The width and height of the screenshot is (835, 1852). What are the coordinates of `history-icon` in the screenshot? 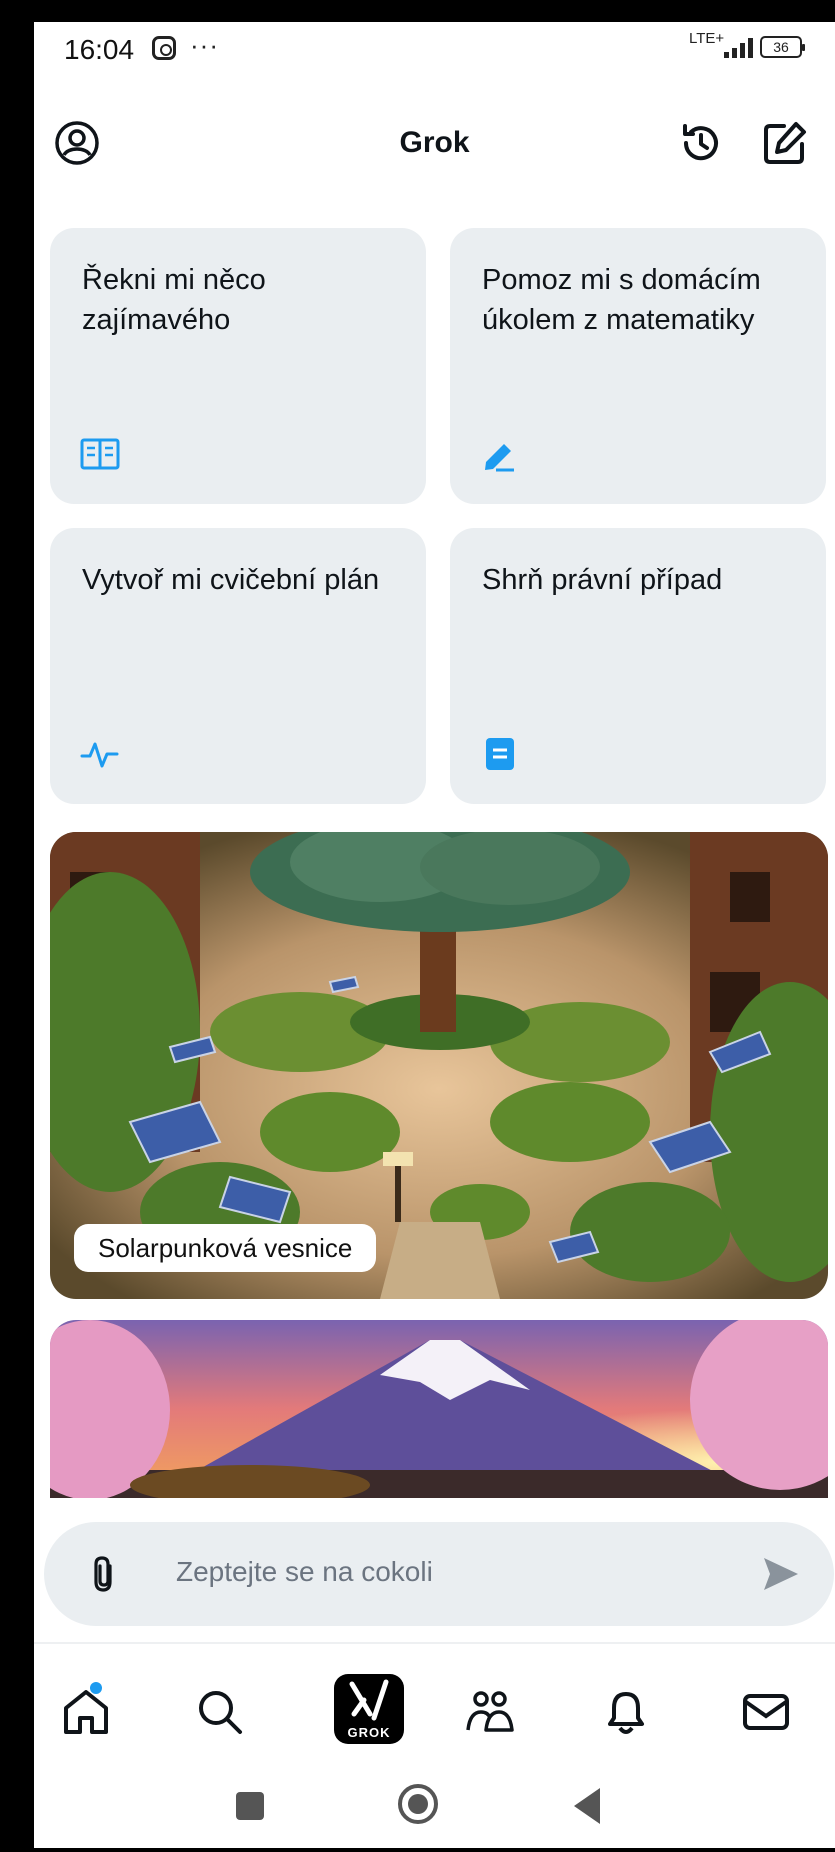 It's located at (701, 143).